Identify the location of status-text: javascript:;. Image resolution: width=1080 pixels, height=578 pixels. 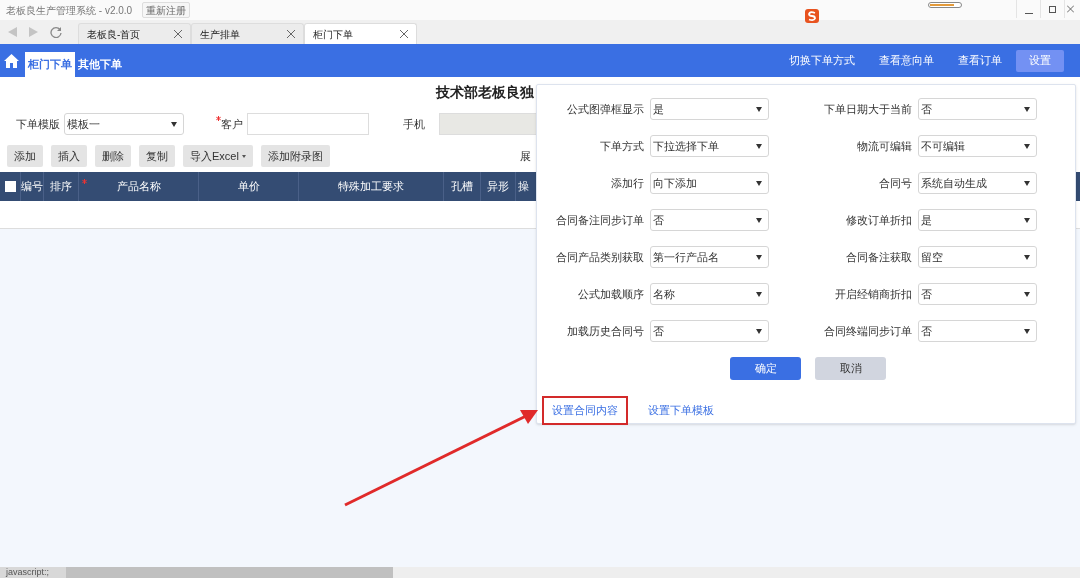
(33, 572).